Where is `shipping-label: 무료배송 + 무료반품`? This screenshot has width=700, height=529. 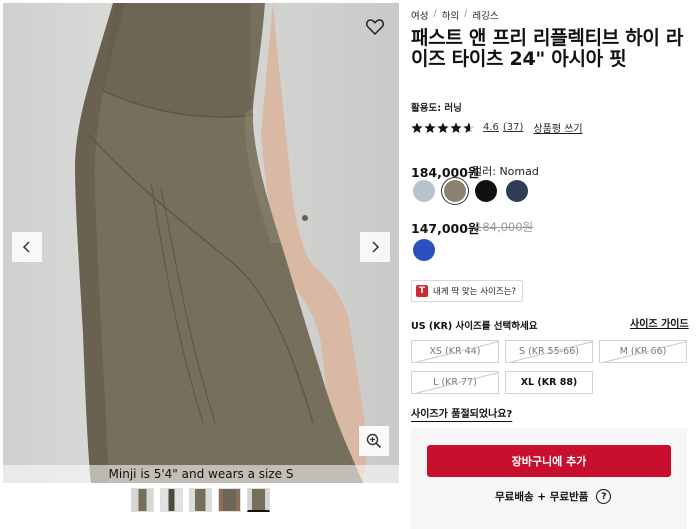
shipping-label: 무료배송 + 무료반품 is located at coordinates (542, 497).